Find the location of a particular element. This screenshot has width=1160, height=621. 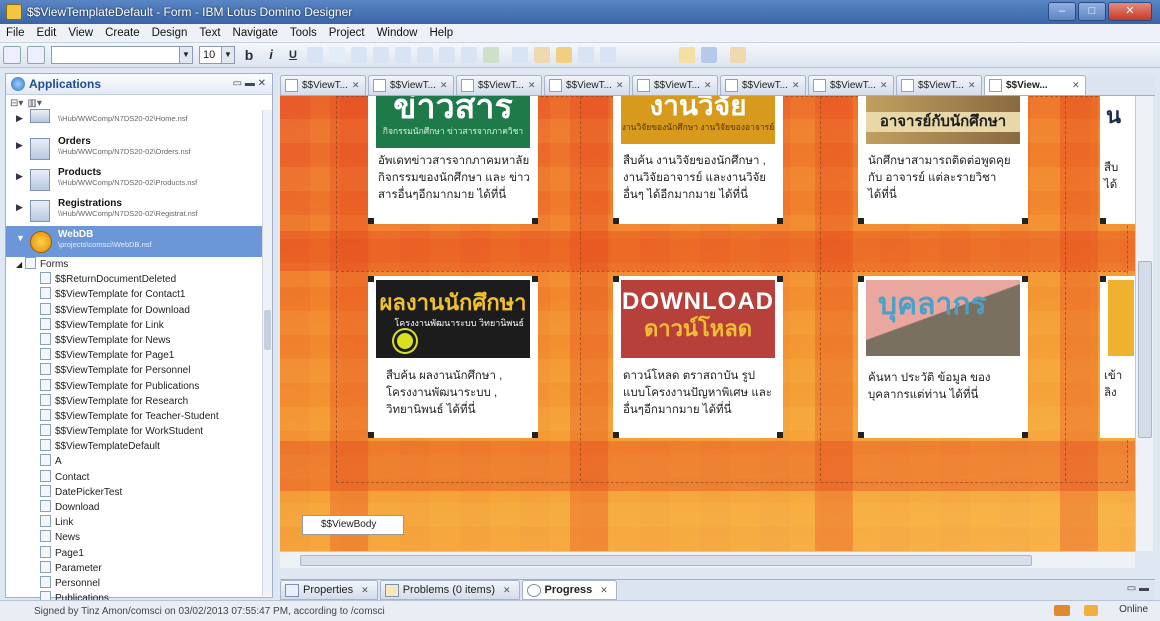

menu-text: Text is located at coordinates (209, 33).